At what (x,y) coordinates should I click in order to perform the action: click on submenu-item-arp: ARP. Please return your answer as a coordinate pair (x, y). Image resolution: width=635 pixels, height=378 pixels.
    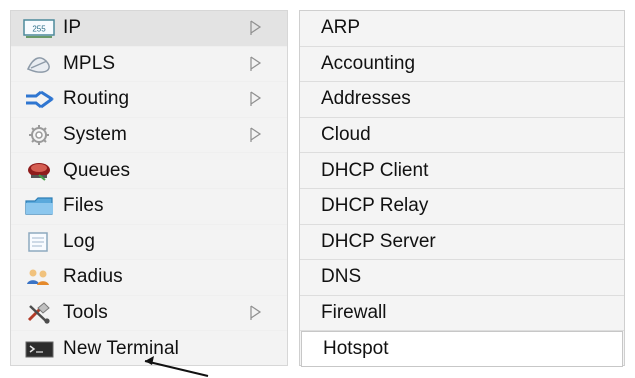
    Looking at the image, I should click on (462, 29).